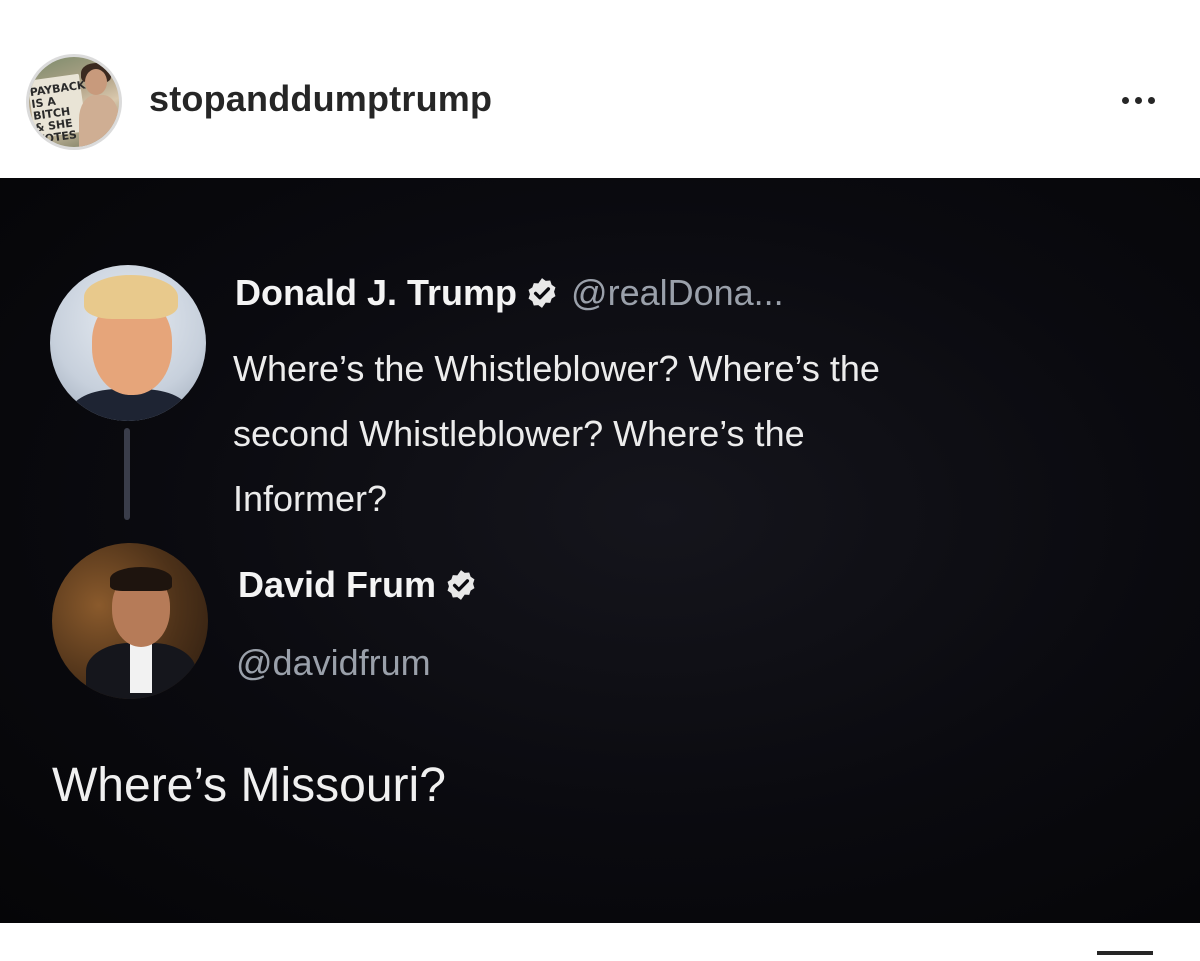  I want to click on reply-author-avatar, so click(130, 621).